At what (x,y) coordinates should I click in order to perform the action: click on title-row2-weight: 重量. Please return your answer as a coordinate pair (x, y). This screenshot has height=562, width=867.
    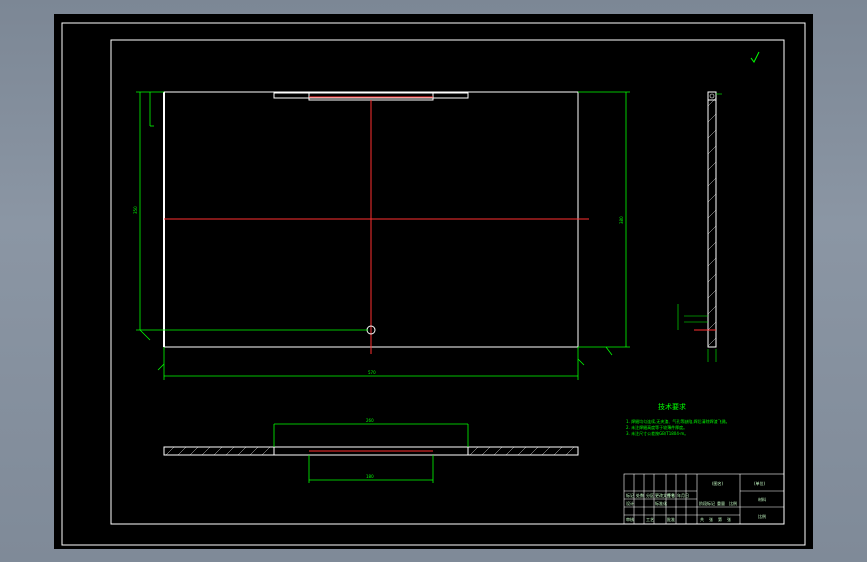
    Looking at the image, I should click on (721, 503).